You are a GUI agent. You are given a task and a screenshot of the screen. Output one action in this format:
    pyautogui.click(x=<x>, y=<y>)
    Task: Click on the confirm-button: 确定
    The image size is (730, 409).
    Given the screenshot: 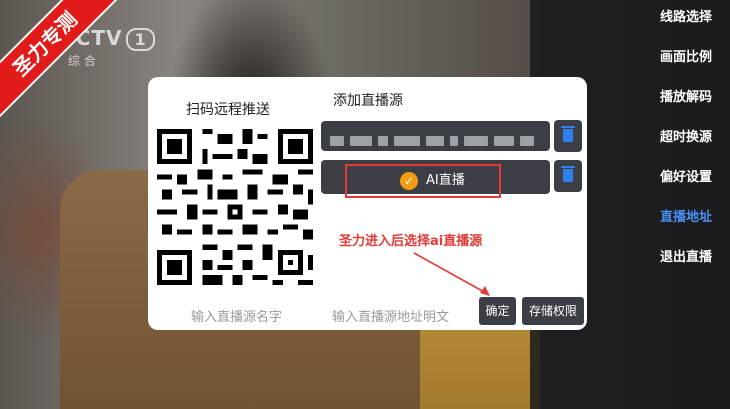 What is the action you would take?
    pyautogui.click(x=497, y=311)
    